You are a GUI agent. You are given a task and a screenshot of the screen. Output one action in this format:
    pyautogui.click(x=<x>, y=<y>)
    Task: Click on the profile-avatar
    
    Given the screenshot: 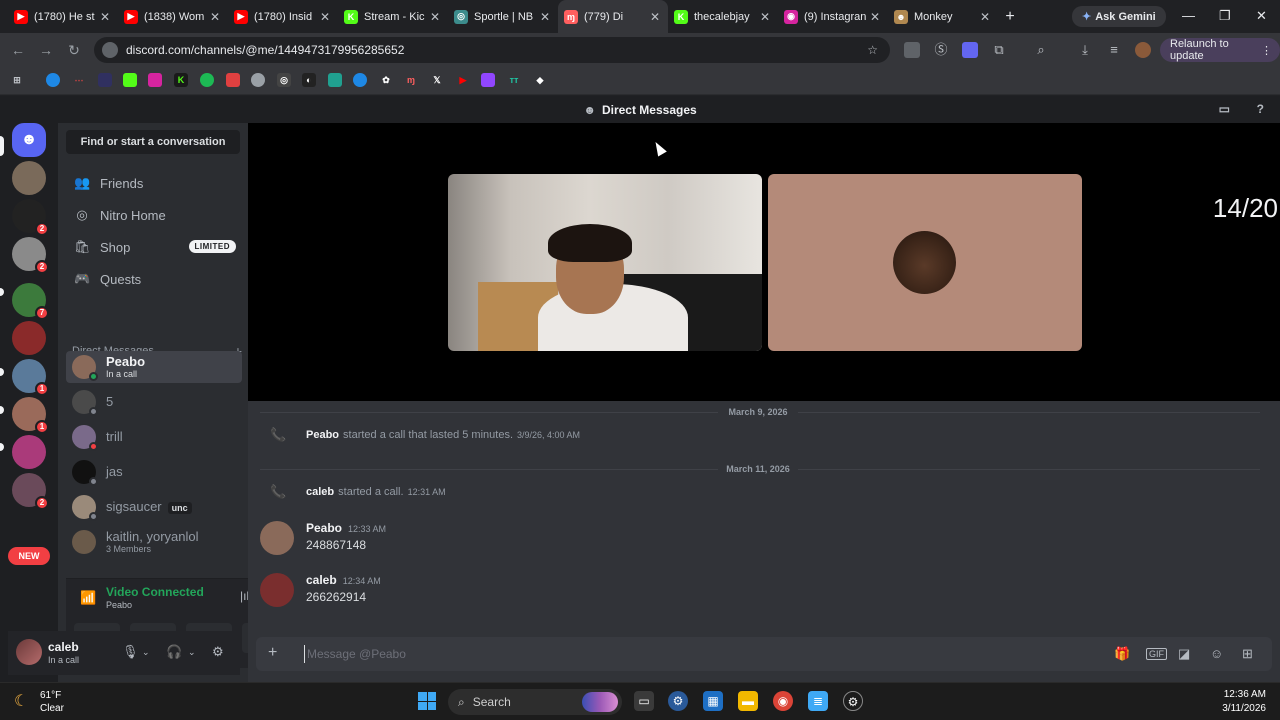 What is the action you would take?
    pyautogui.click(x=1143, y=50)
    